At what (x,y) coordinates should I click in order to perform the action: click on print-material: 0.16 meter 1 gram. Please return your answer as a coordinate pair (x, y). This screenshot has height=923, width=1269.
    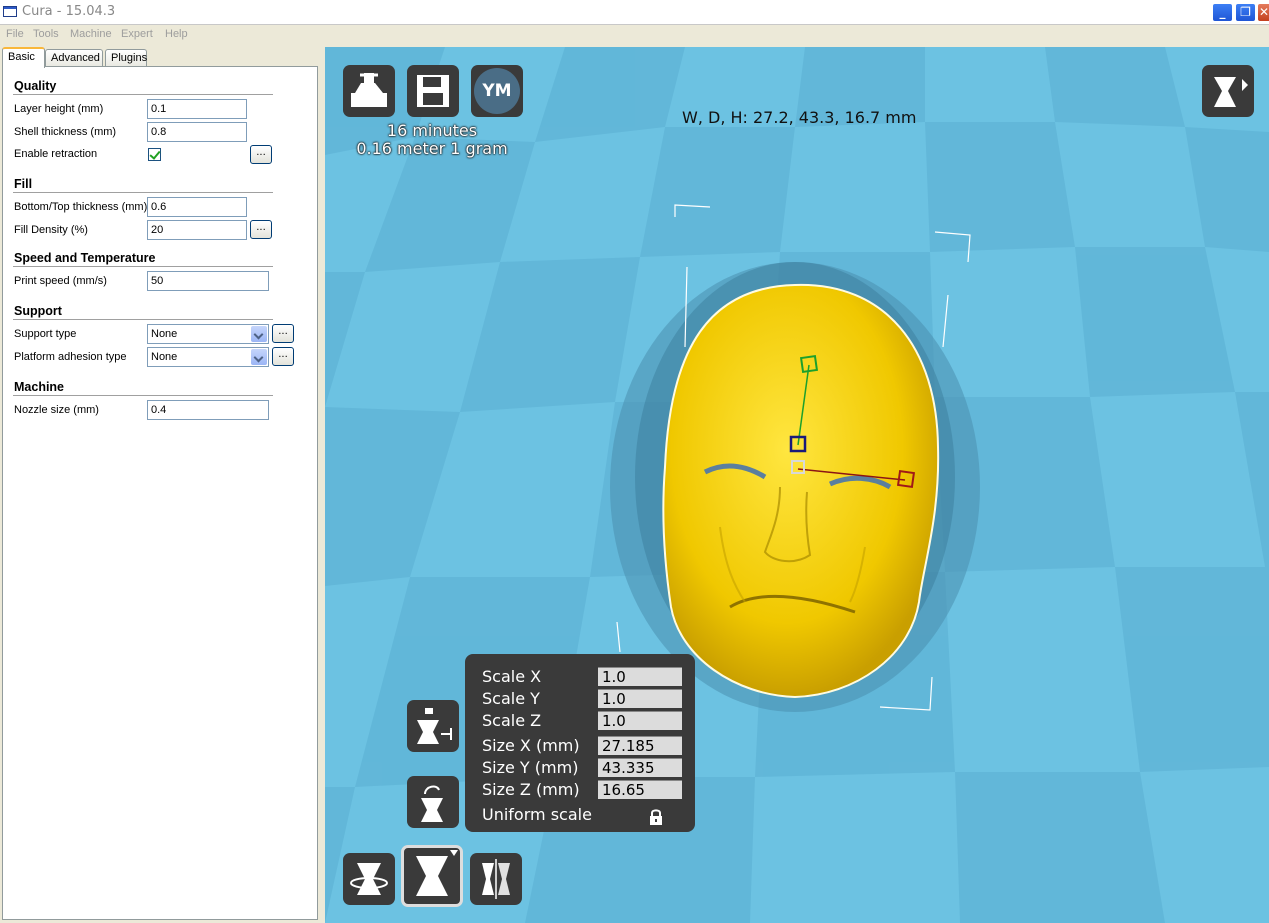
    Looking at the image, I should click on (432, 148).